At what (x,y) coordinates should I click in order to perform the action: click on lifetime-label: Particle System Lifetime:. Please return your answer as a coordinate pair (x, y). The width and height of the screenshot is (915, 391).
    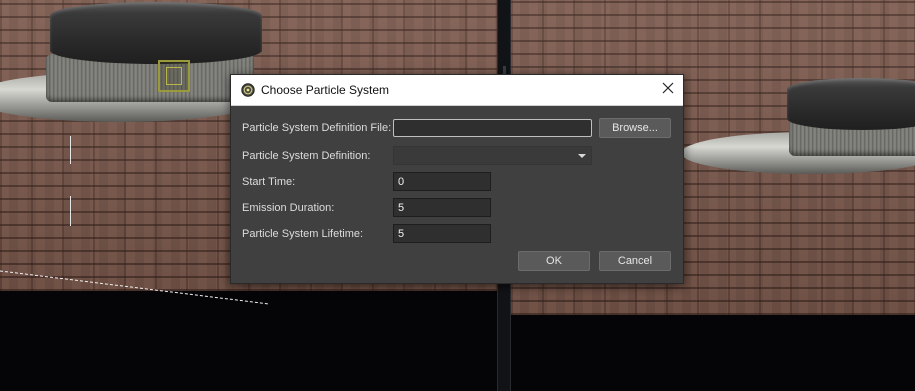
    Looking at the image, I should click on (303, 234).